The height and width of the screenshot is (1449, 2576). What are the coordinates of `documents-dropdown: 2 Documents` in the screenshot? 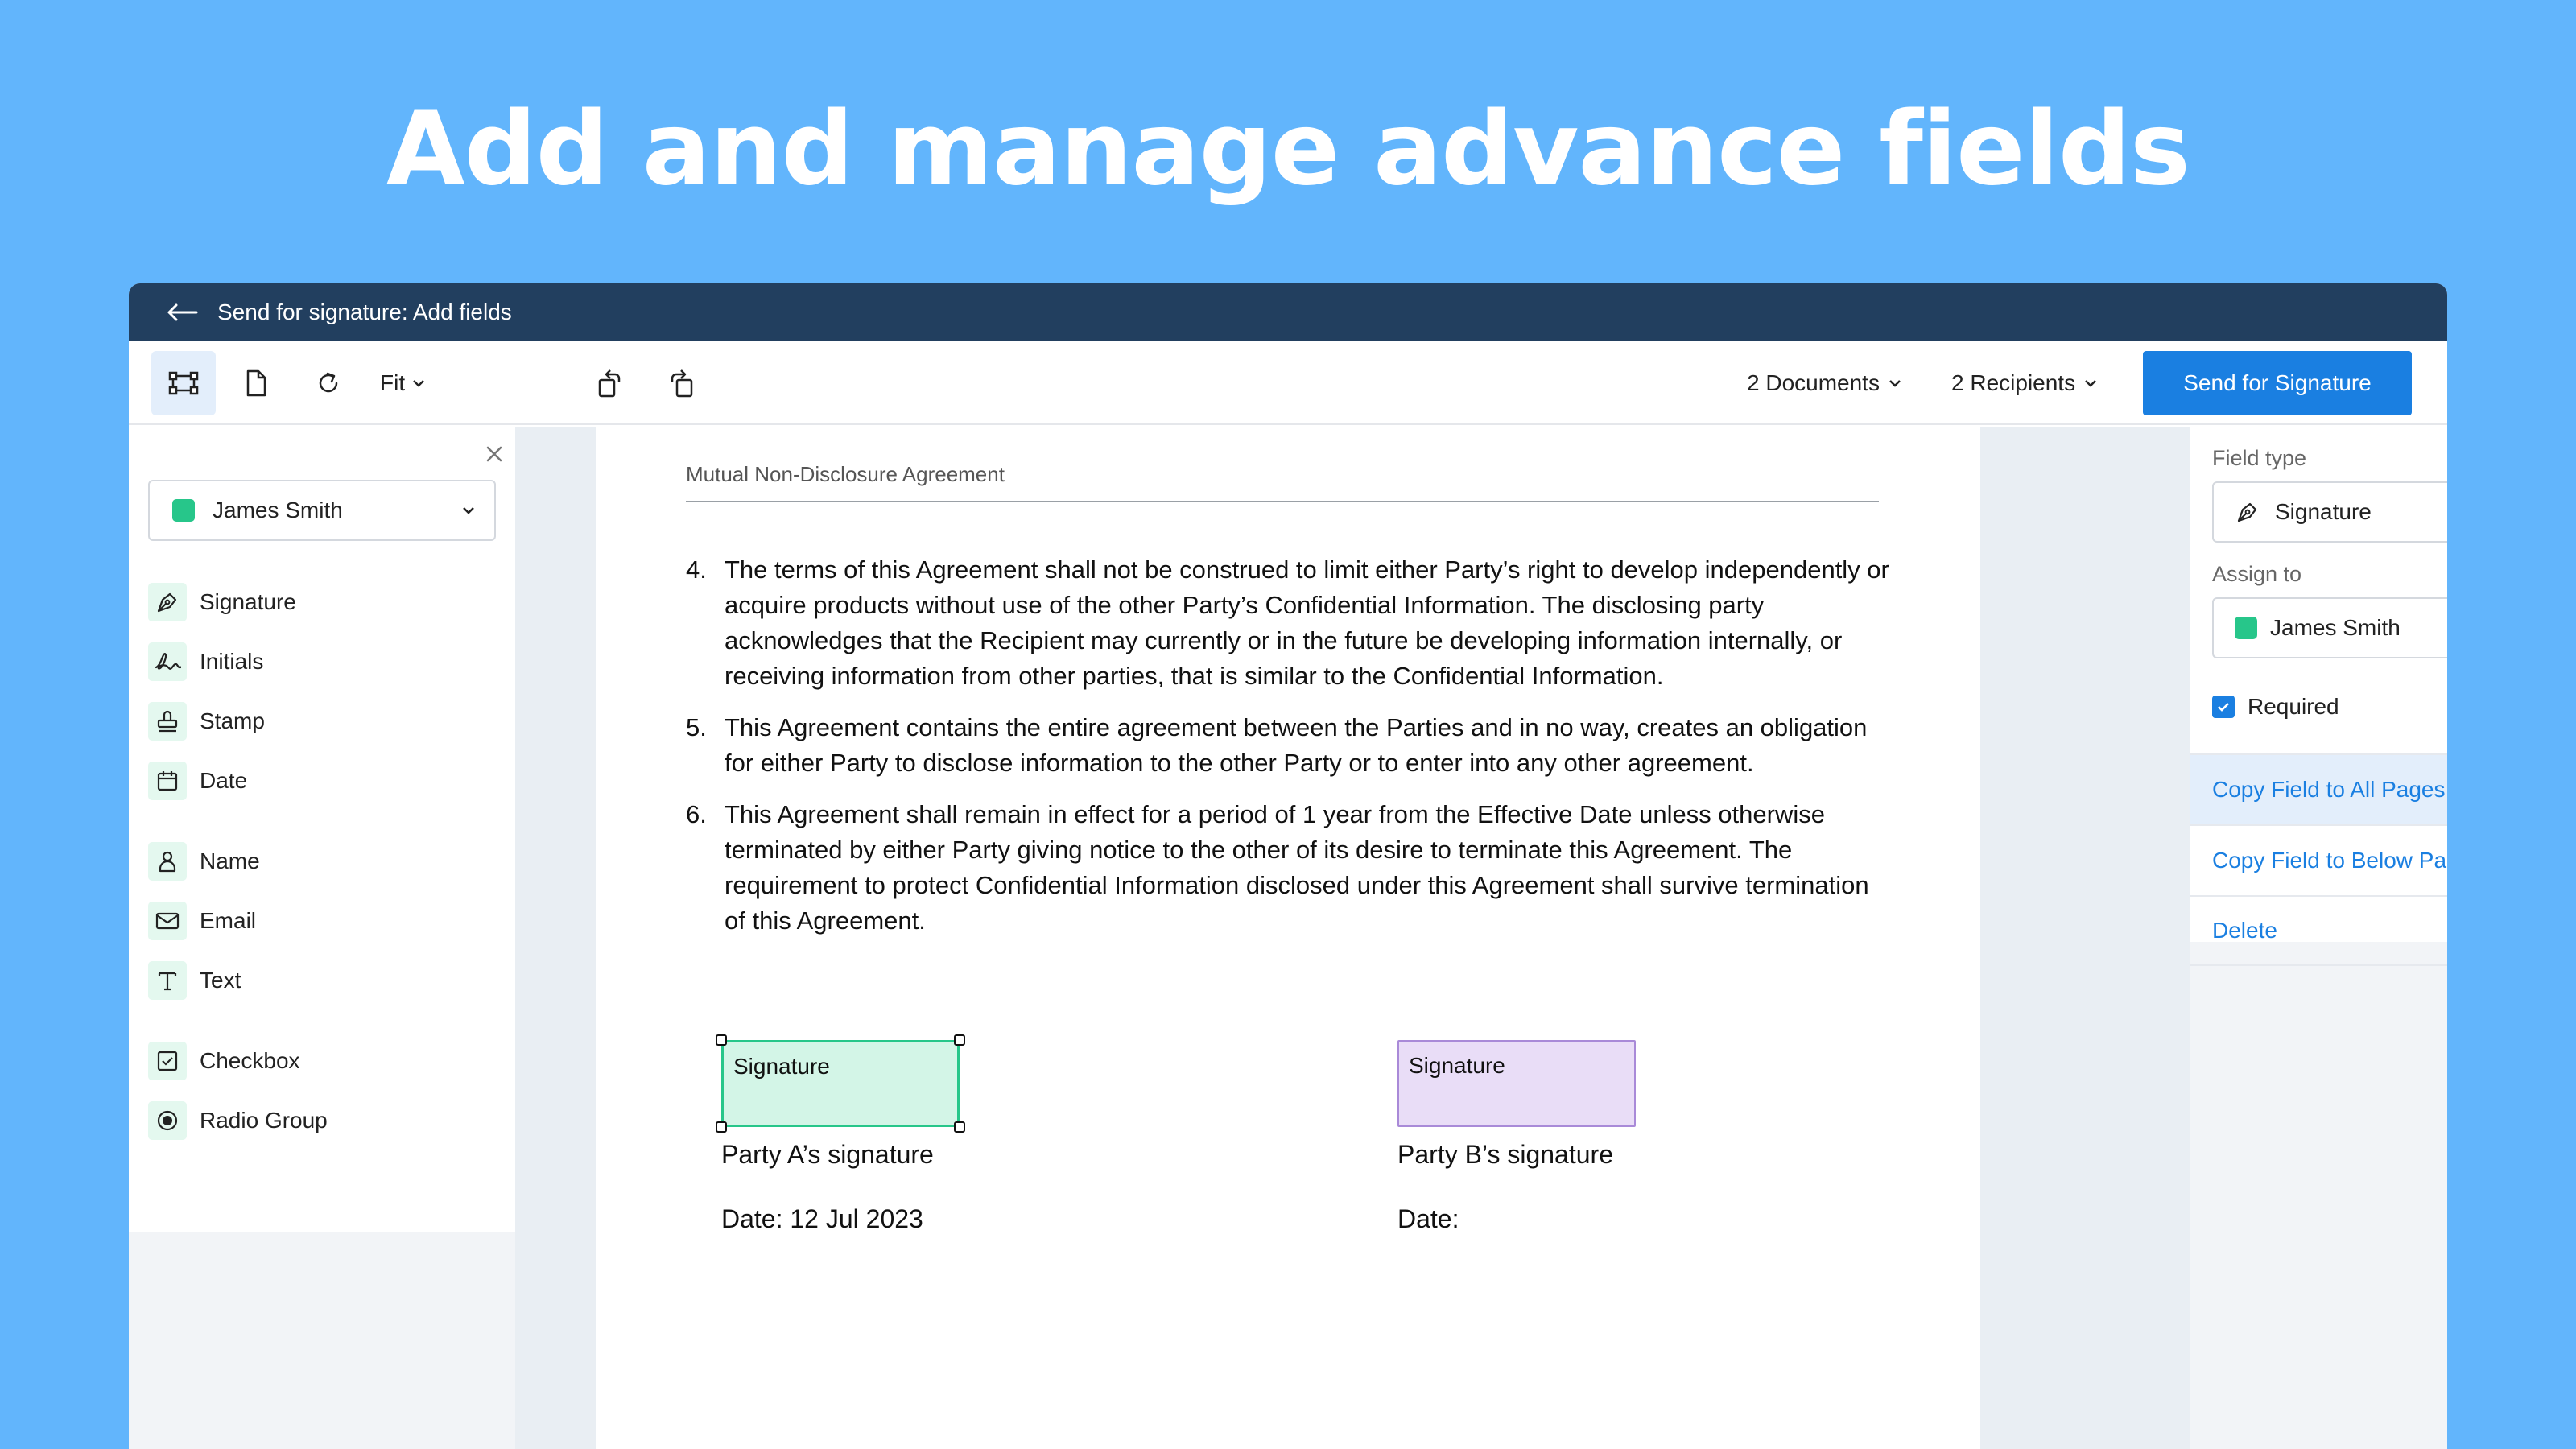 It's located at (1824, 383).